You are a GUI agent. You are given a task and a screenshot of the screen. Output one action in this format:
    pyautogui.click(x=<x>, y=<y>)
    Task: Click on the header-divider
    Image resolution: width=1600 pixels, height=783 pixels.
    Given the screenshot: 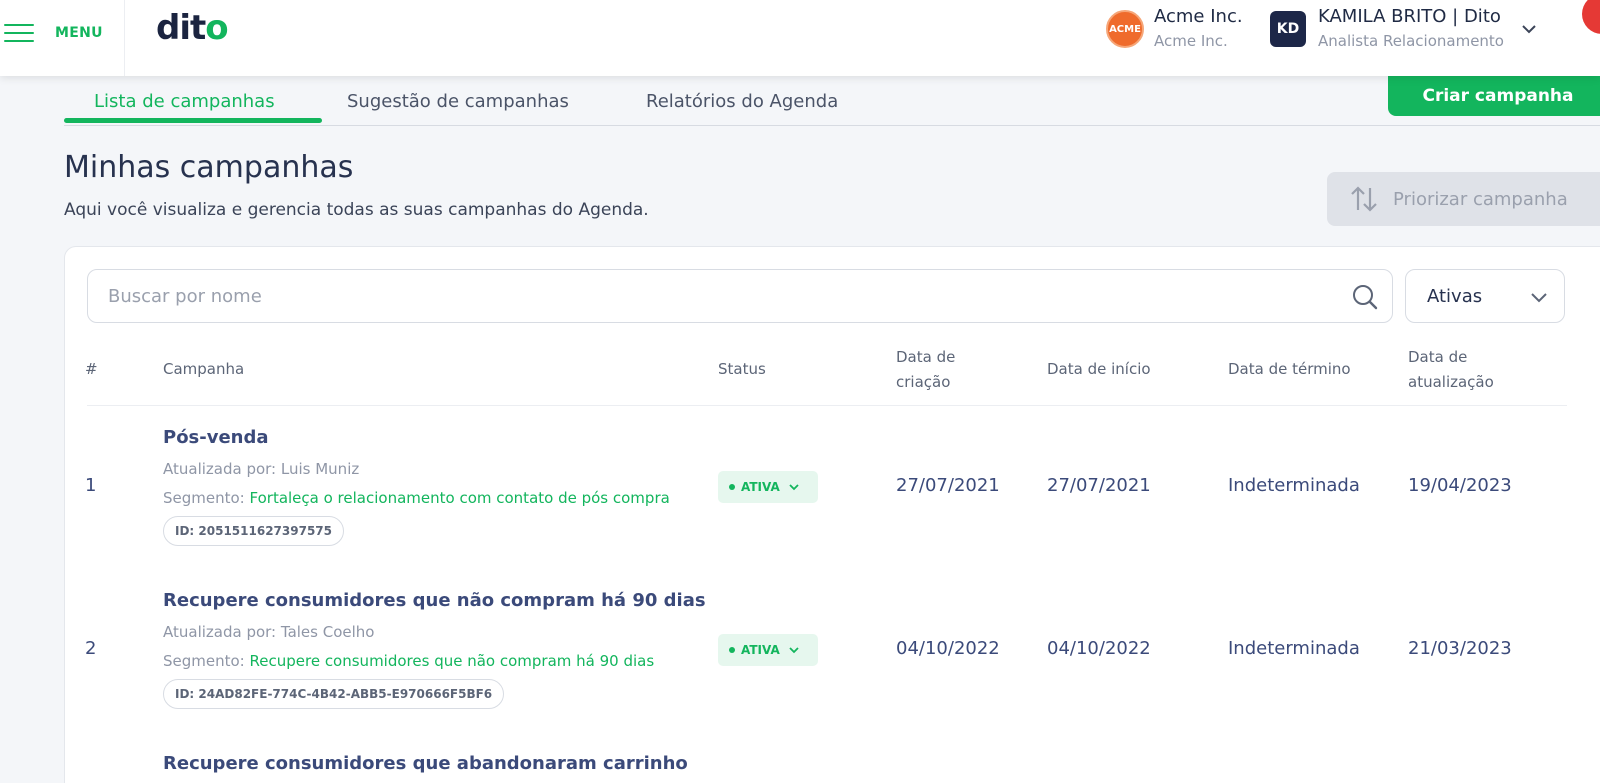 What is the action you would take?
    pyautogui.click(x=124, y=38)
    